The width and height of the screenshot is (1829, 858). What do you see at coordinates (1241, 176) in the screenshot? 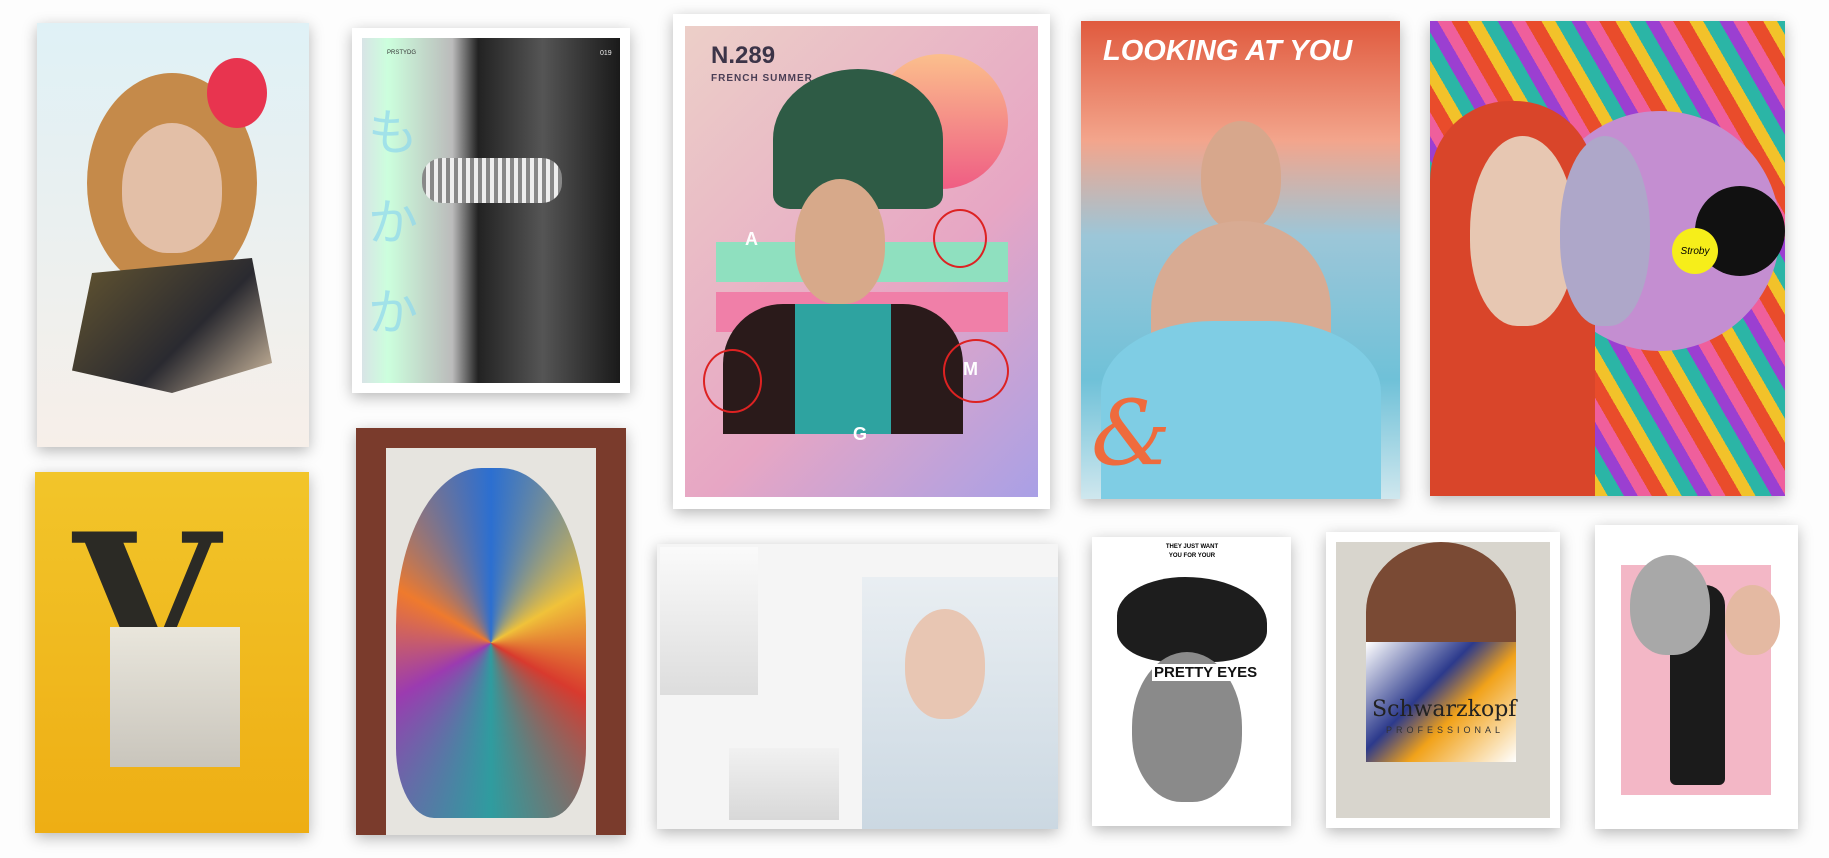
I see `woman-head` at bounding box center [1241, 176].